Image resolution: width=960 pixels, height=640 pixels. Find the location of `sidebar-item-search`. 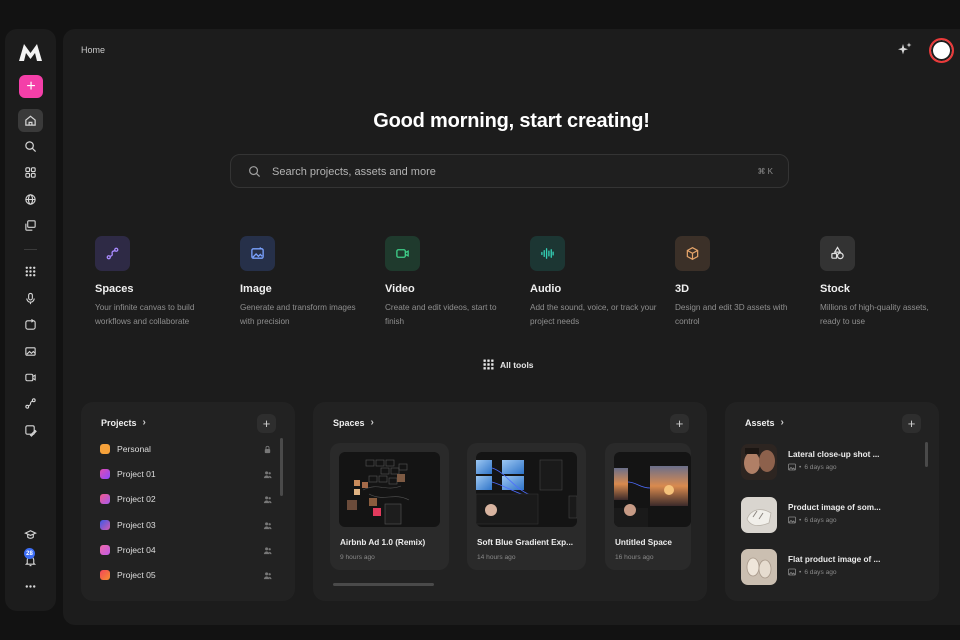

sidebar-item-search is located at coordinates (30, 146).